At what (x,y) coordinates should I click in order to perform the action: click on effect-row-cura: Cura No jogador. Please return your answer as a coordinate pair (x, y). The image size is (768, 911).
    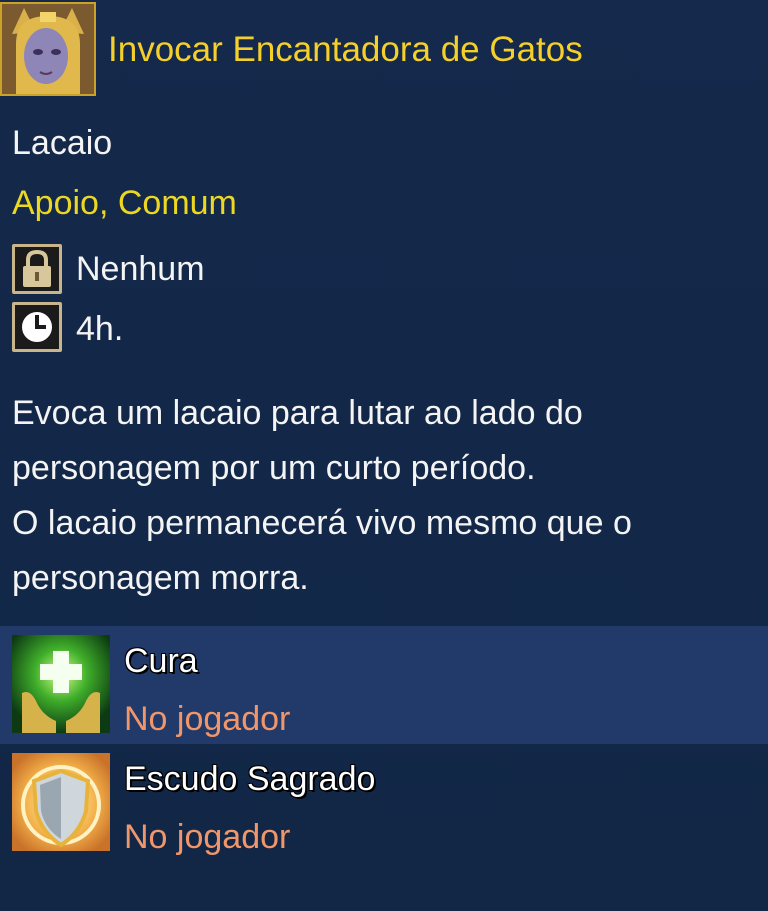
    Looking at the image, I should click on (384, 685).